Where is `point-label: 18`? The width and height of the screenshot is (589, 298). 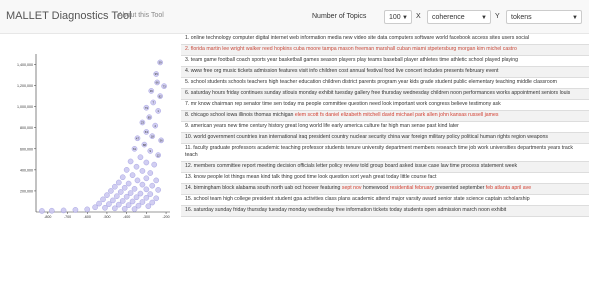 point-label: 18 is located at coordinates (153, 136).